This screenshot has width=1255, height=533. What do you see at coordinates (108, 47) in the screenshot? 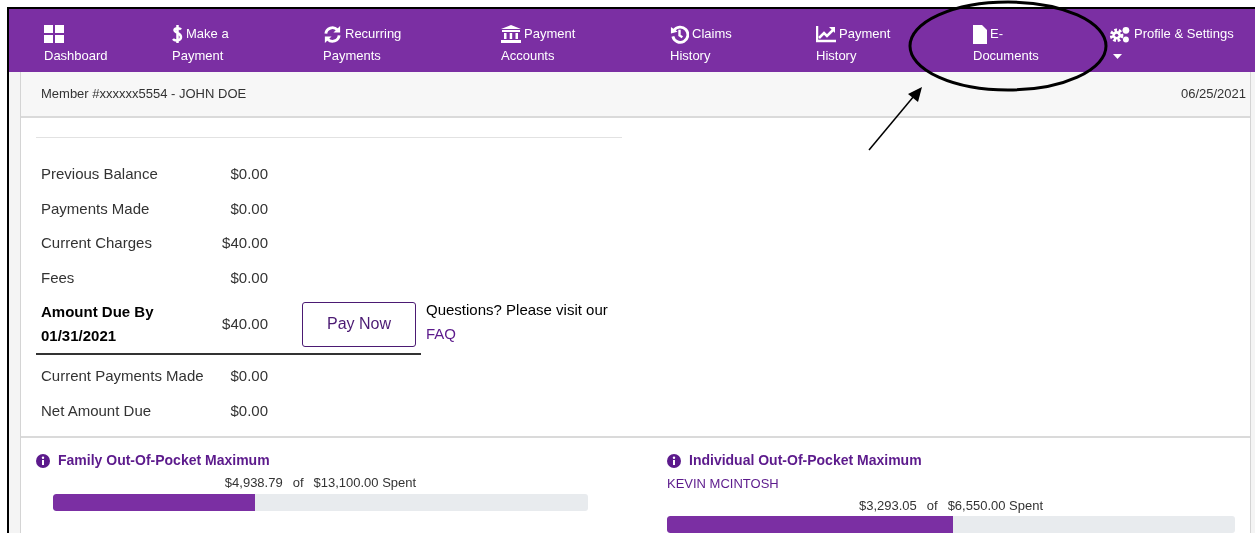
I see `nav-item: Dashboard` at bounding box center [108, 47].